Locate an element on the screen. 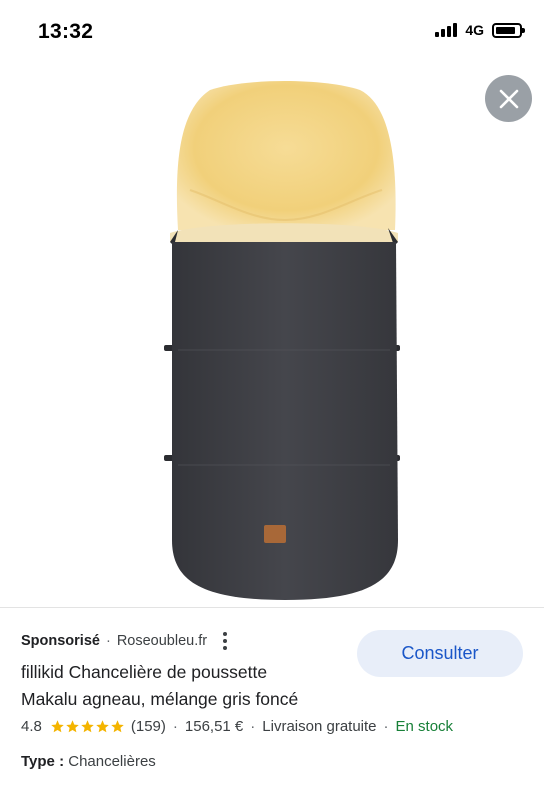  rating-stars is located at coordinates (87, 726).